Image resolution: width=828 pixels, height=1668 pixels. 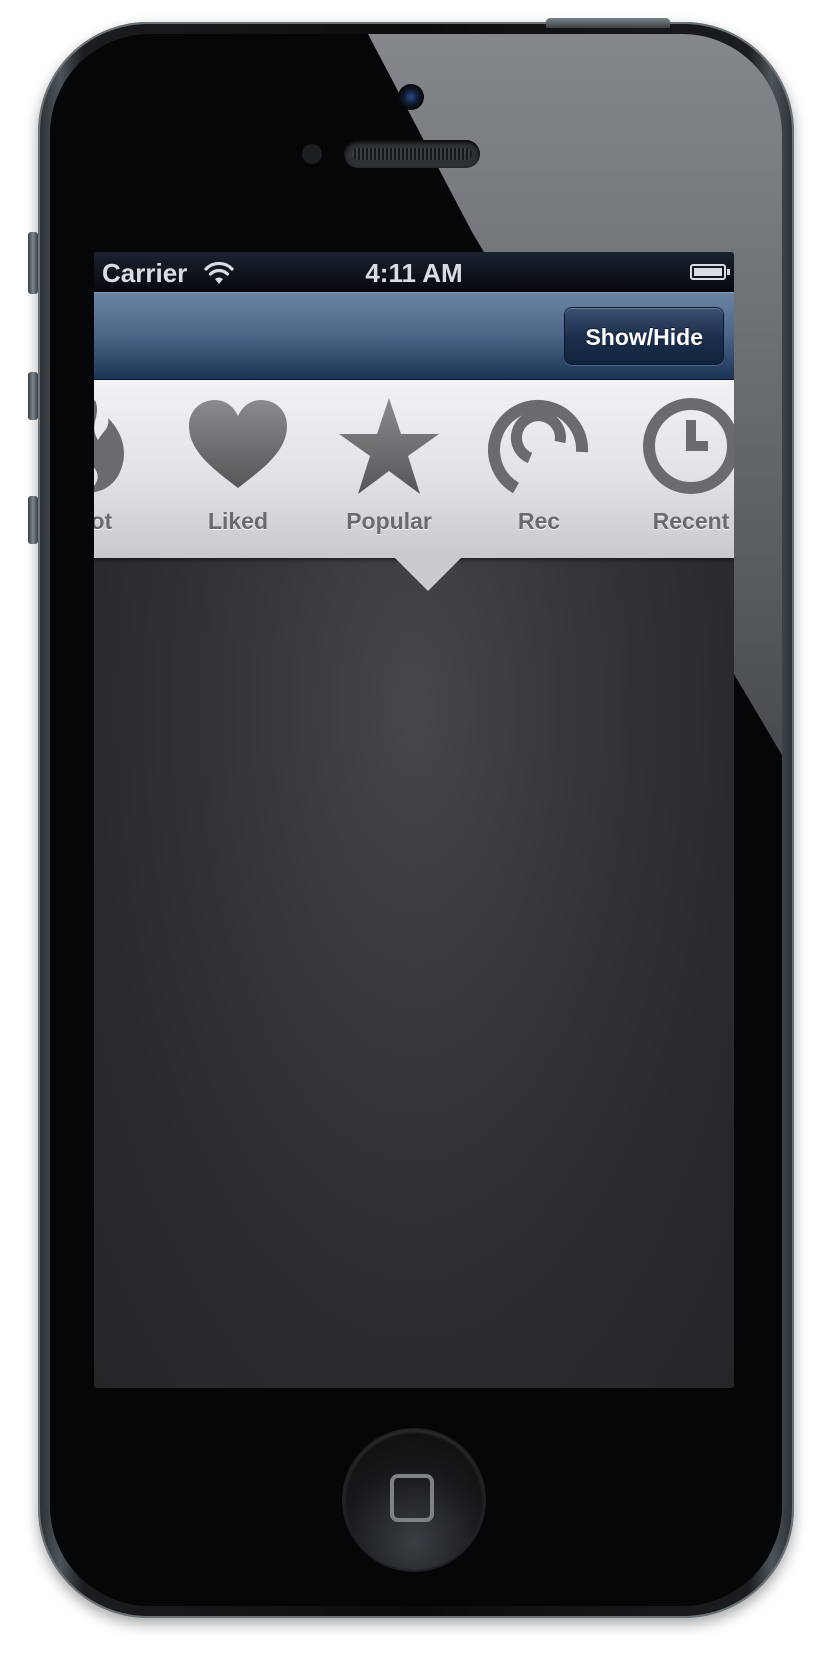 I want to click on clock-time: 4:11 AM, so click(x=414, y=273).